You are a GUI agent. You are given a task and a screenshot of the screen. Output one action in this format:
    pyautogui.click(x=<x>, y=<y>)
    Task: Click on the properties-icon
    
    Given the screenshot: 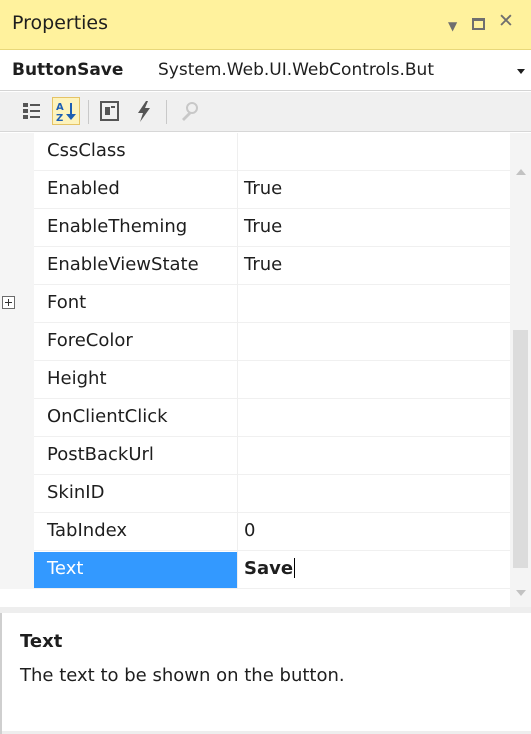 What is the action you would take?
    pyautogui.click(x=109, y=111)
    